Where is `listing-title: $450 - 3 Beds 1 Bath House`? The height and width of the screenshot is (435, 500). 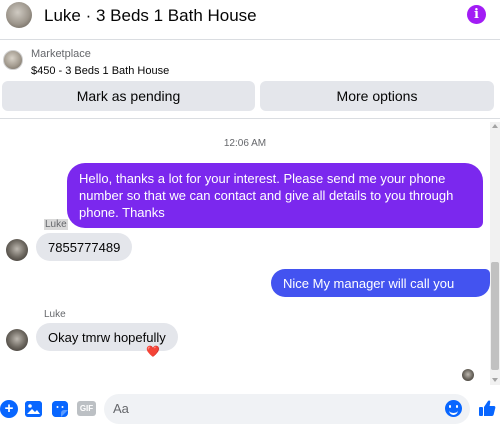
listing-title: $450 - 3 Beds 1 Bath House is located at coordinates (100, 71).